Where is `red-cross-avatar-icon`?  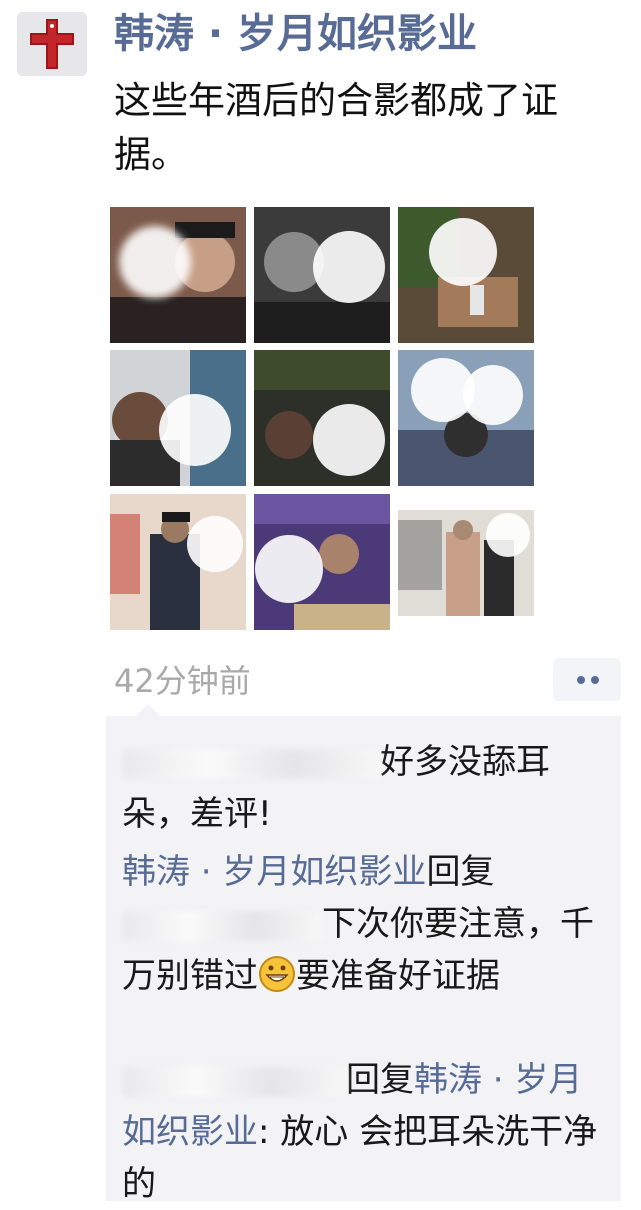 red-cross-avatar-icon is located at coordinates (52, 44).